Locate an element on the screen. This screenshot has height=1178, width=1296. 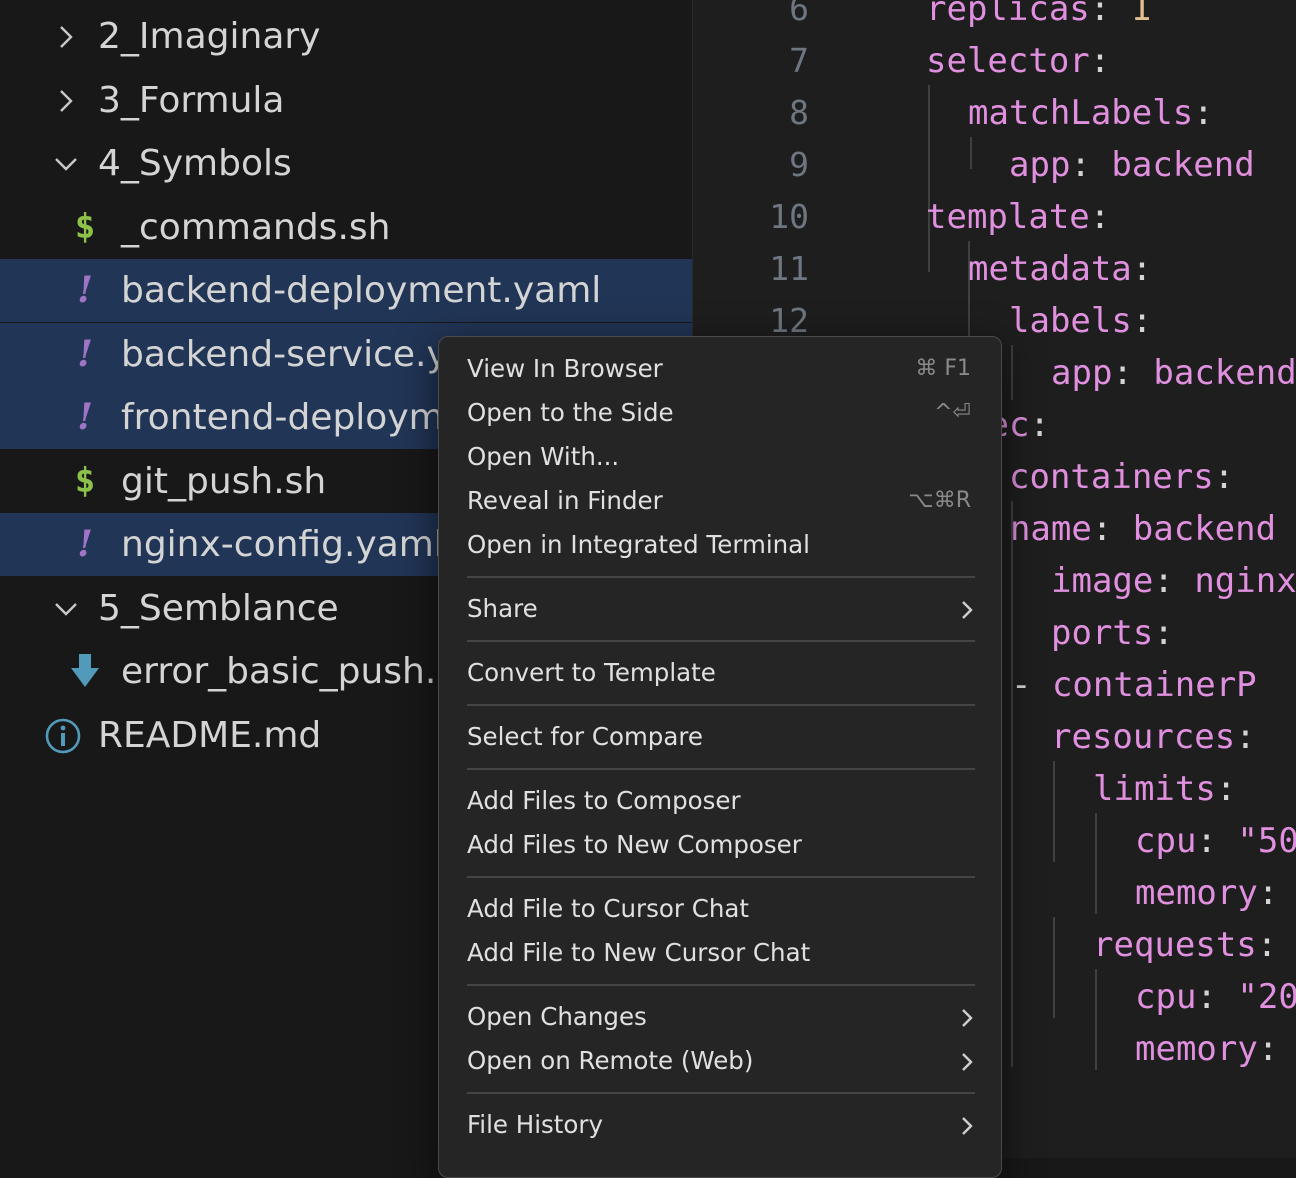
line-number: 9 is located at coordinates (799, 164).